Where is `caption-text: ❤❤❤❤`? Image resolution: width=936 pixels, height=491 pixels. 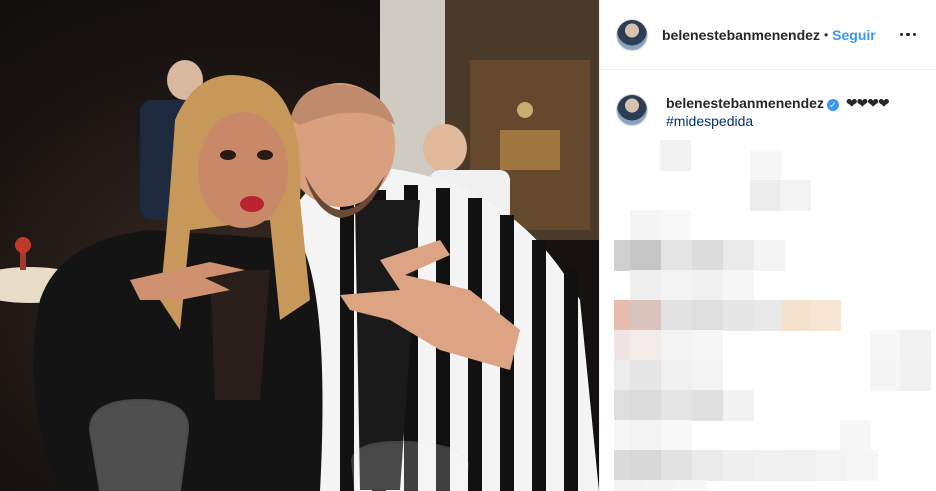 caption-text: ❤❤❤❤ is located at coordinates (867, 103).